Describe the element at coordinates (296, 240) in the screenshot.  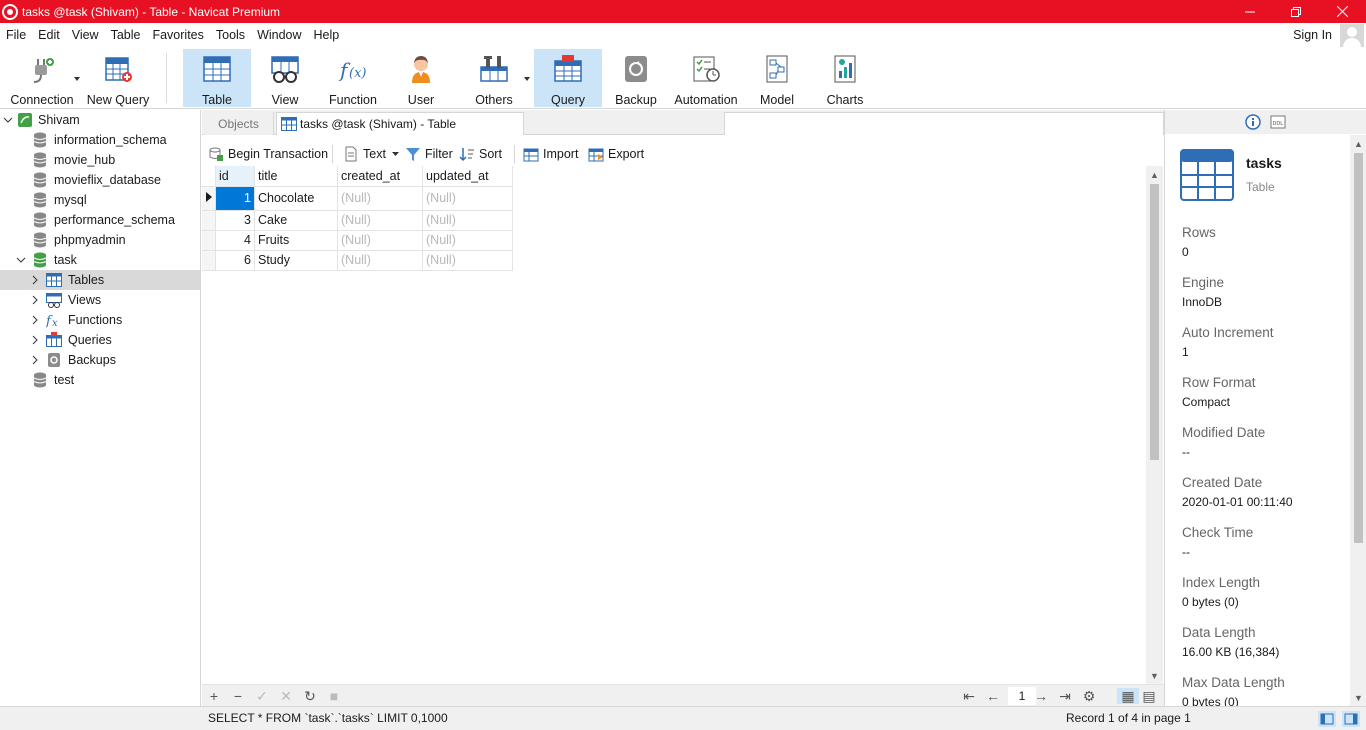
I see `cell-title: Fruits` at that location.